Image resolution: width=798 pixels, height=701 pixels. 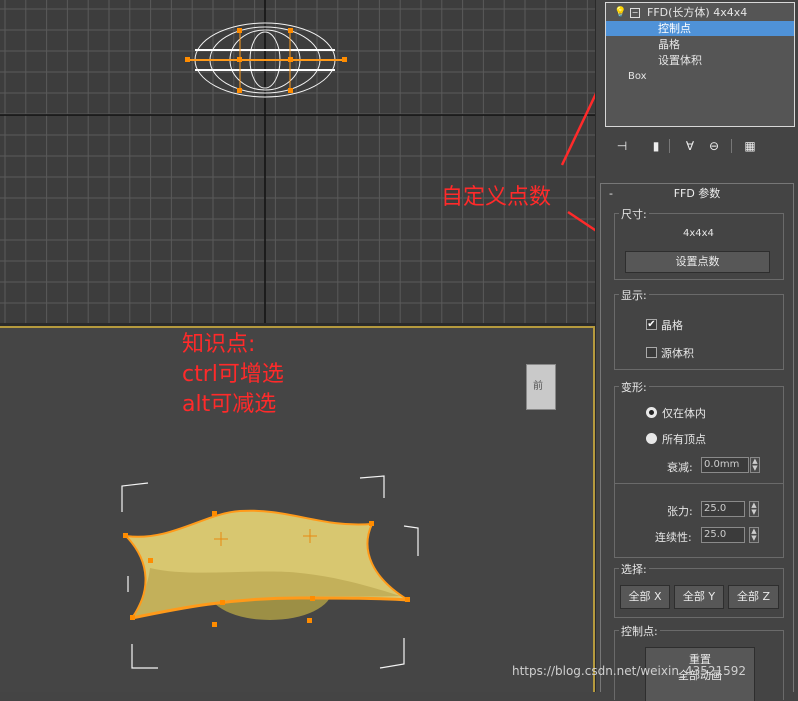 I want to click on source-volume-checkbox, so click(x=651, y=352).